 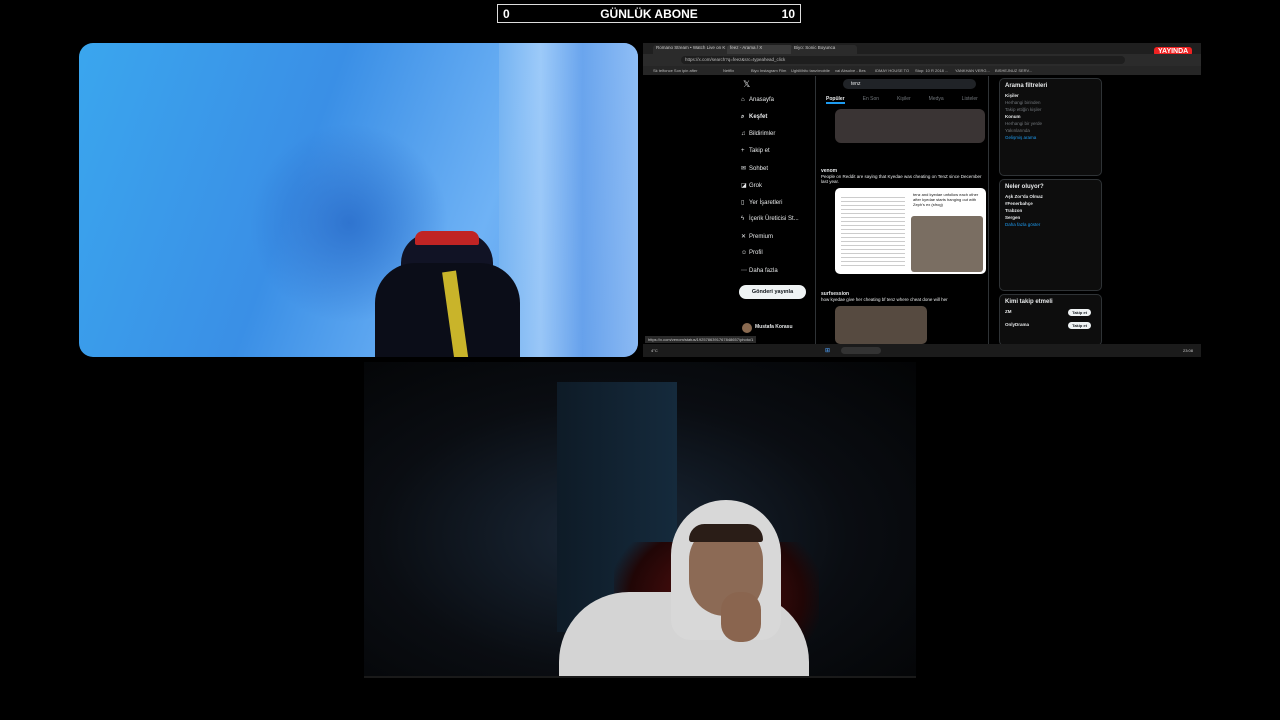 I want to click on trends-title: Neler oluyor?, so click(x=1024, y=187).